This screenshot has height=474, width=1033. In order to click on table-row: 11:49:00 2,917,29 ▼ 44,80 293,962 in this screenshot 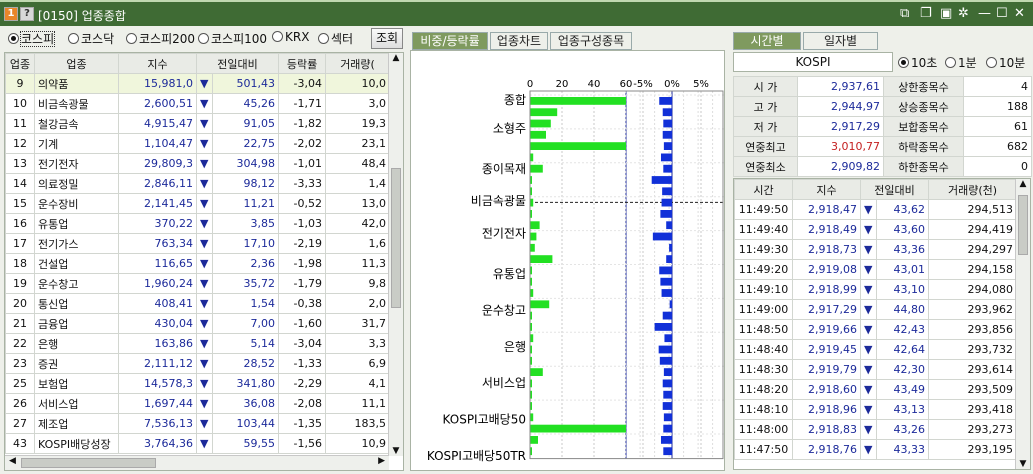, I will do `click(876, 309)`.